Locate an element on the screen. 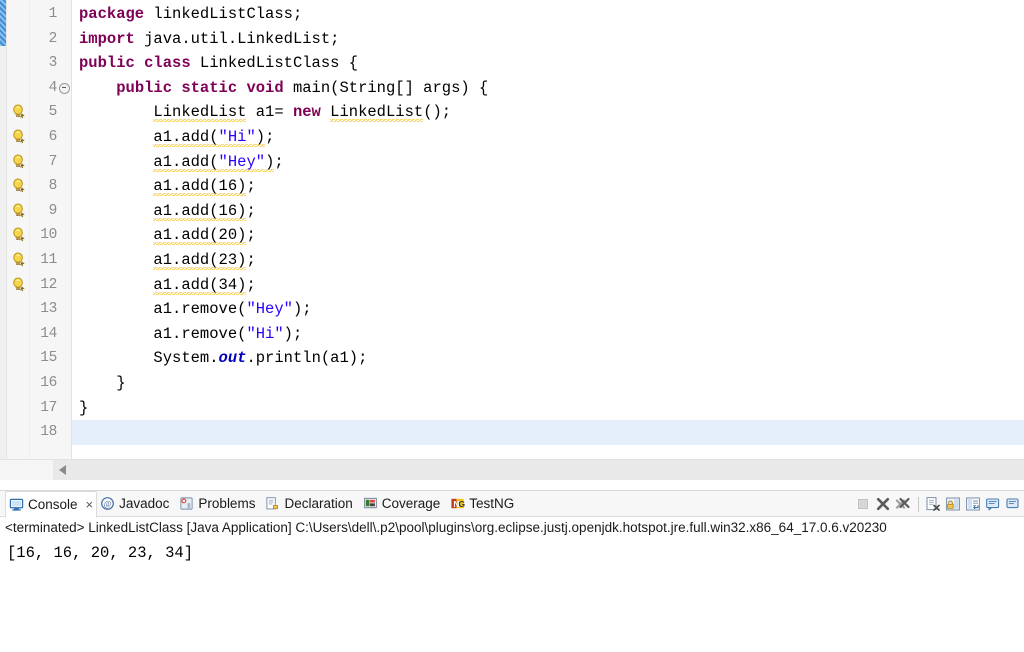  code-token: ); is located at coordinates (302, 309).